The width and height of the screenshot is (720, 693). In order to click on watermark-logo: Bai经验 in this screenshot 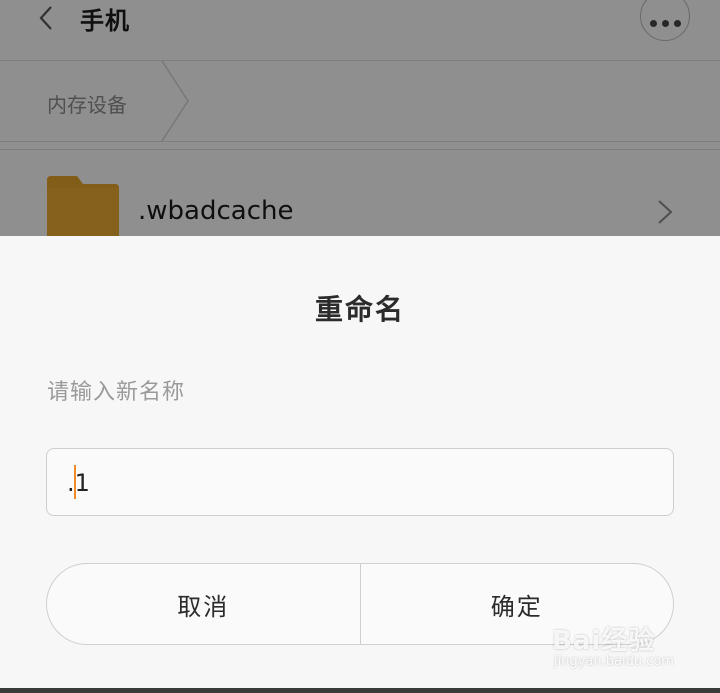, I will do `click(604, 641)`.